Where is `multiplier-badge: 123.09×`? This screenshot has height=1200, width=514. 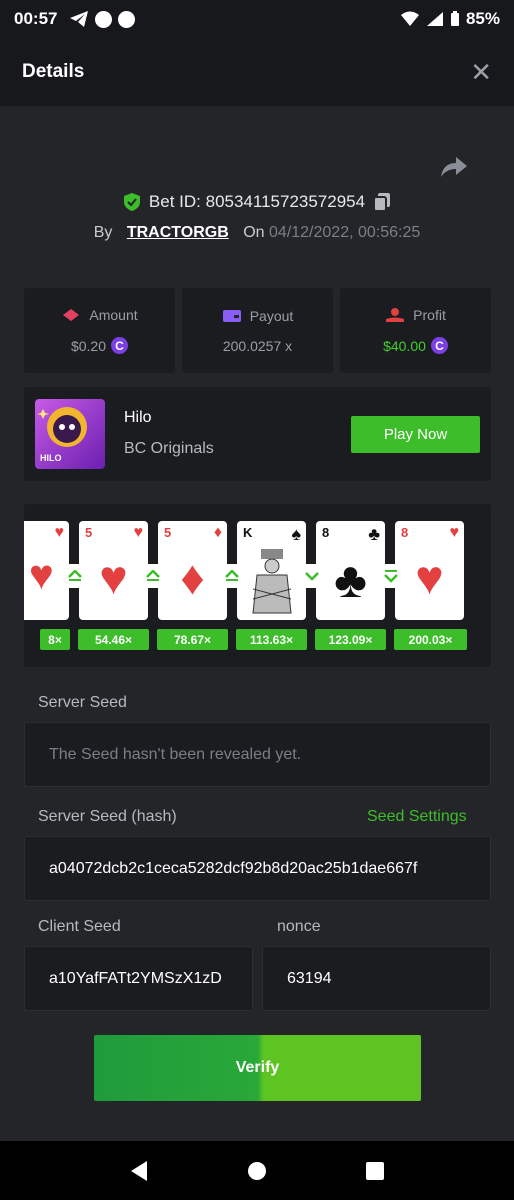 multiplier-badge: 123.09× is located at coordinates (350, 639).